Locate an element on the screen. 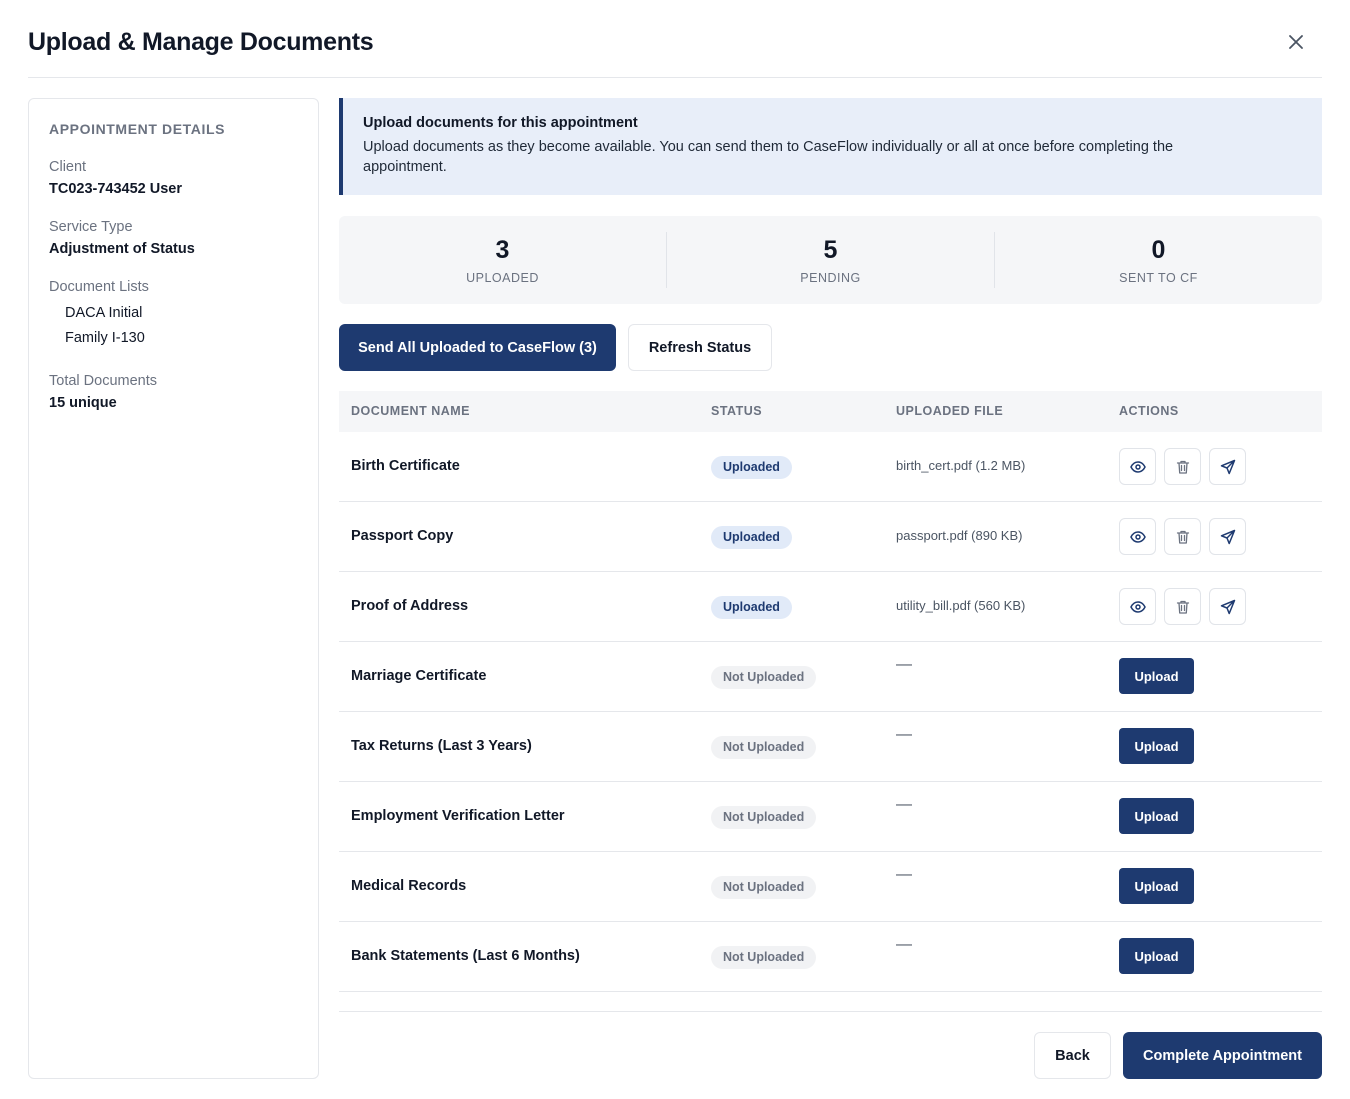 The height and width of the screenshot is (1099, 1350). client-label: Client is located at coordinates (68, 167).